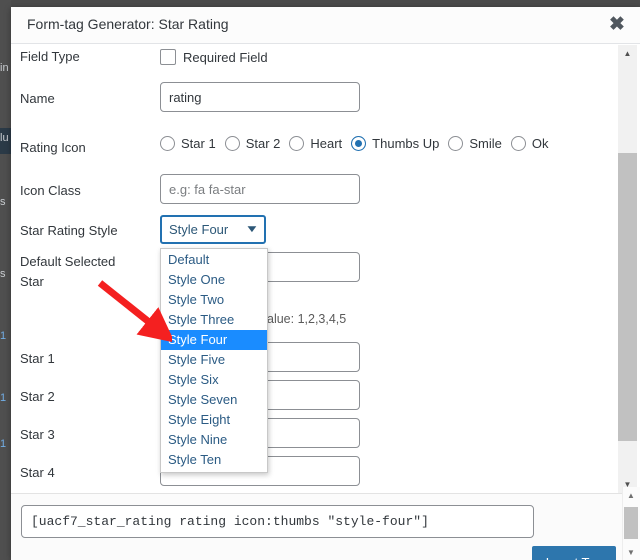 The image size is (640, 560). Describe the element at coordinates (37, 472) in the screenshot. I see `star-4-label: Star 4` at that location.